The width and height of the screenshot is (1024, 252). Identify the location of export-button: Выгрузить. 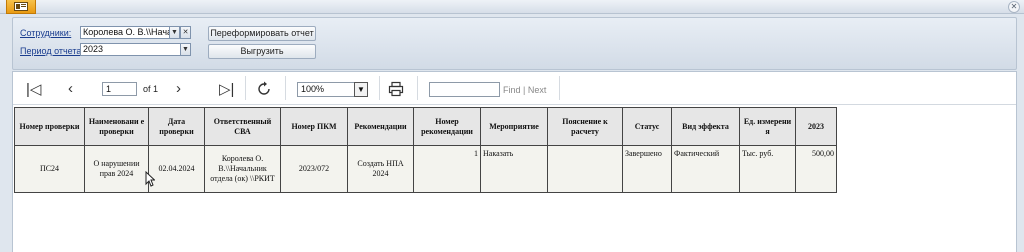
(262, 51).